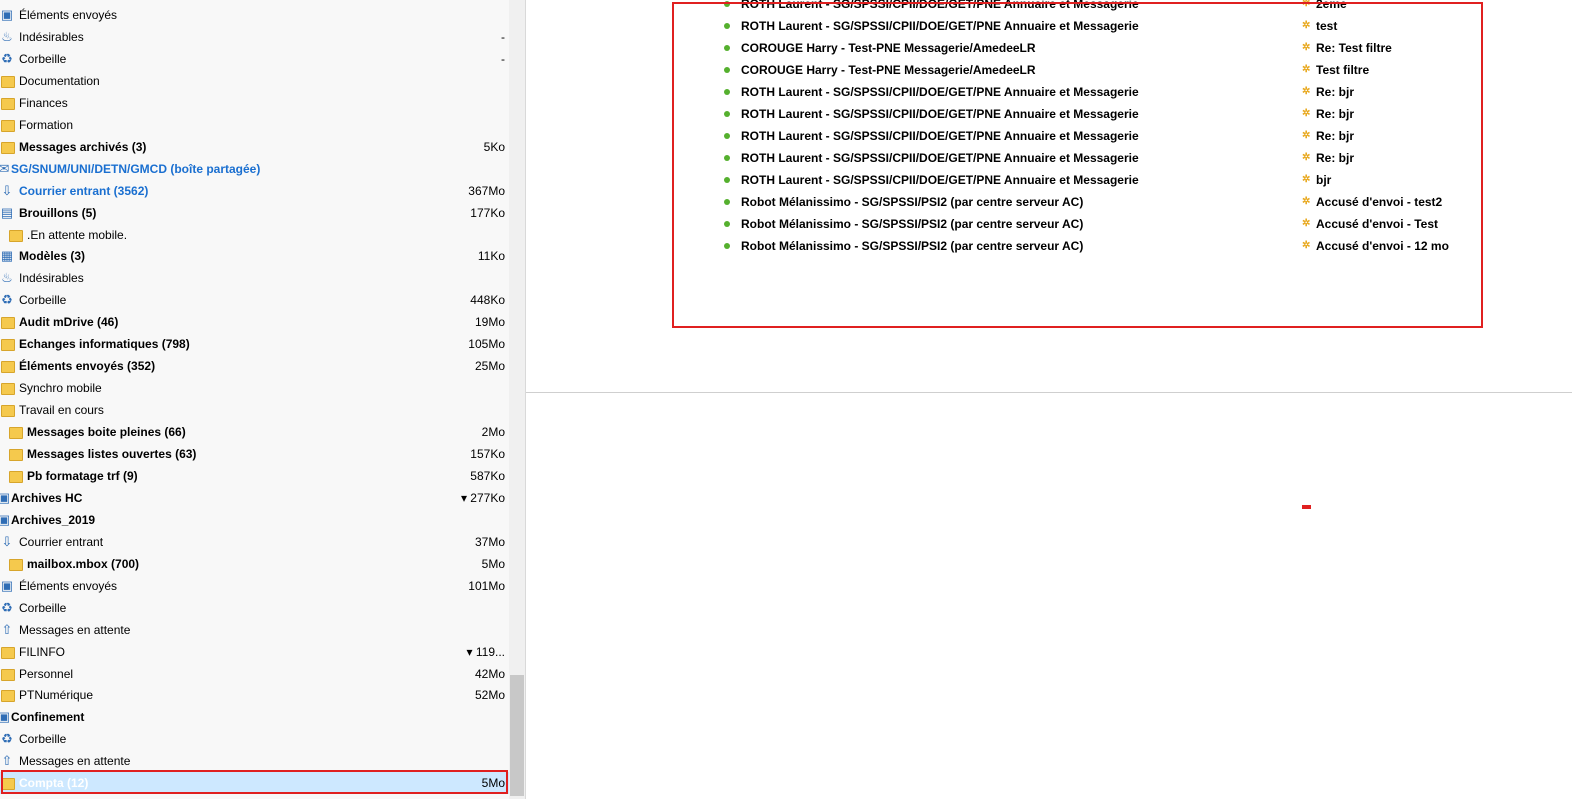 This screenshot has width=1572, height=799. Describe the element at coordinates (254, 322) in the screenshot. I see `folder-item: Audit mDrive (46) 19Mo` at that location.